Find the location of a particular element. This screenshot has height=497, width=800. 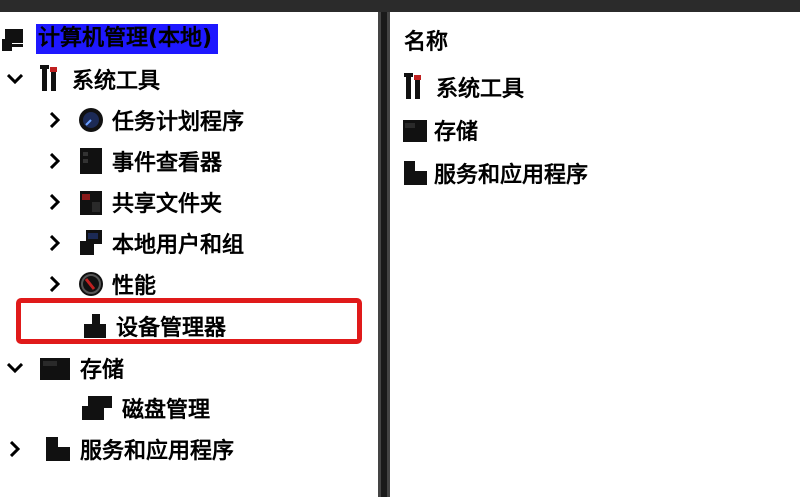

tree-item-label: 系统工具 is located at coordinates (116, 81).